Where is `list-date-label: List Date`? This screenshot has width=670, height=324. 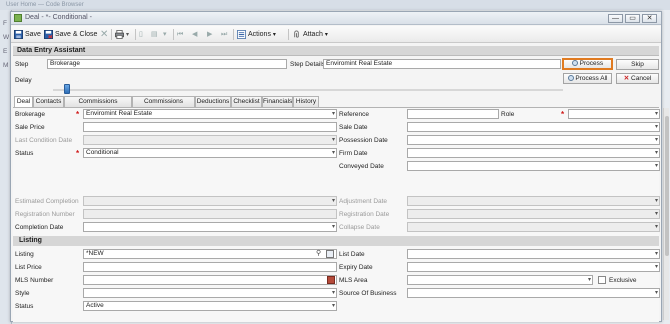 list-date-label: List Date is located at coordinates (352, 254).